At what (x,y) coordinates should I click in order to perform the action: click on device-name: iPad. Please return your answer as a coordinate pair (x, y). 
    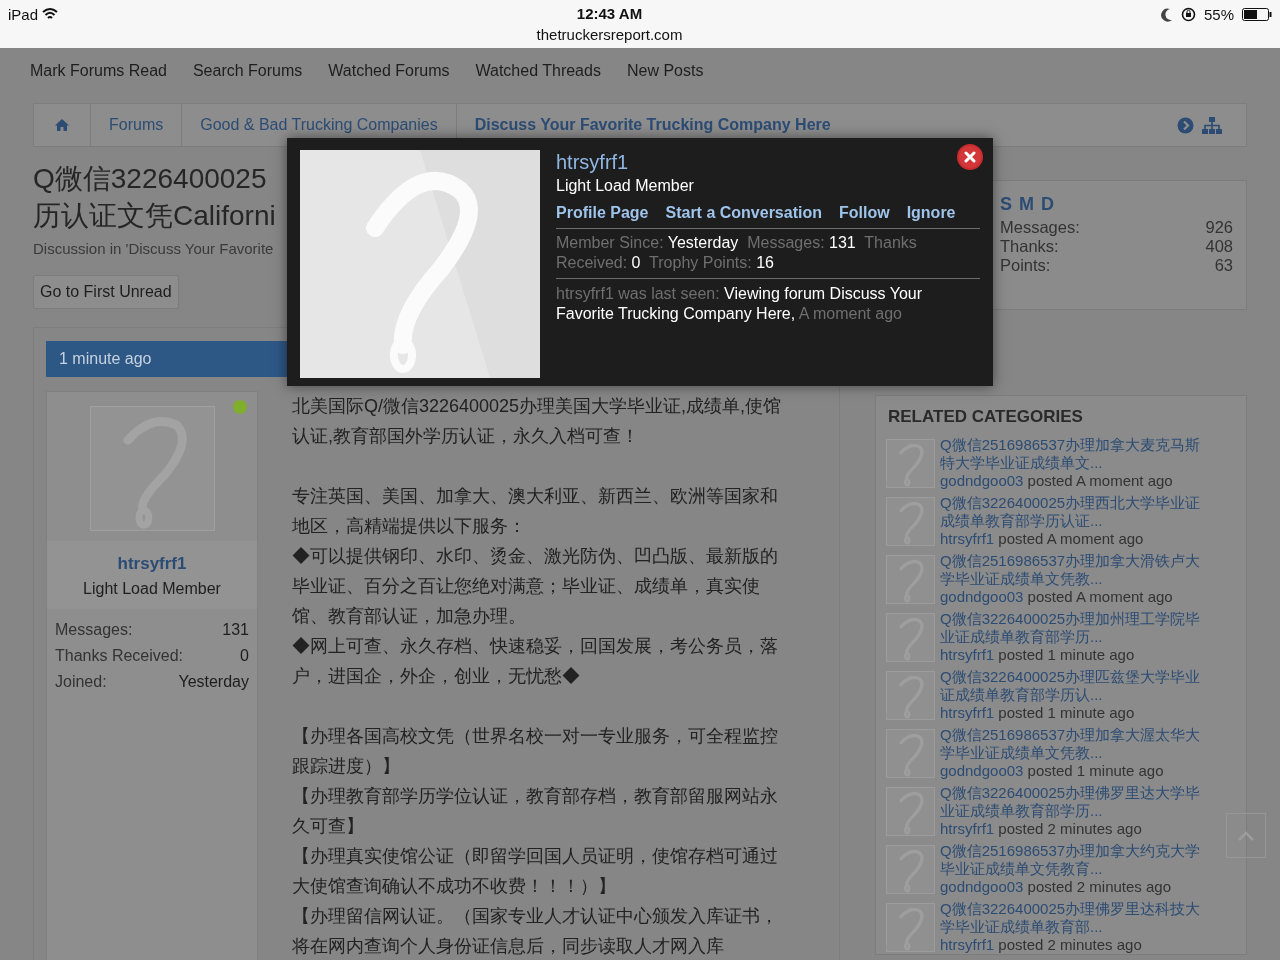
    Looking at the image, I should click on (23, 15).